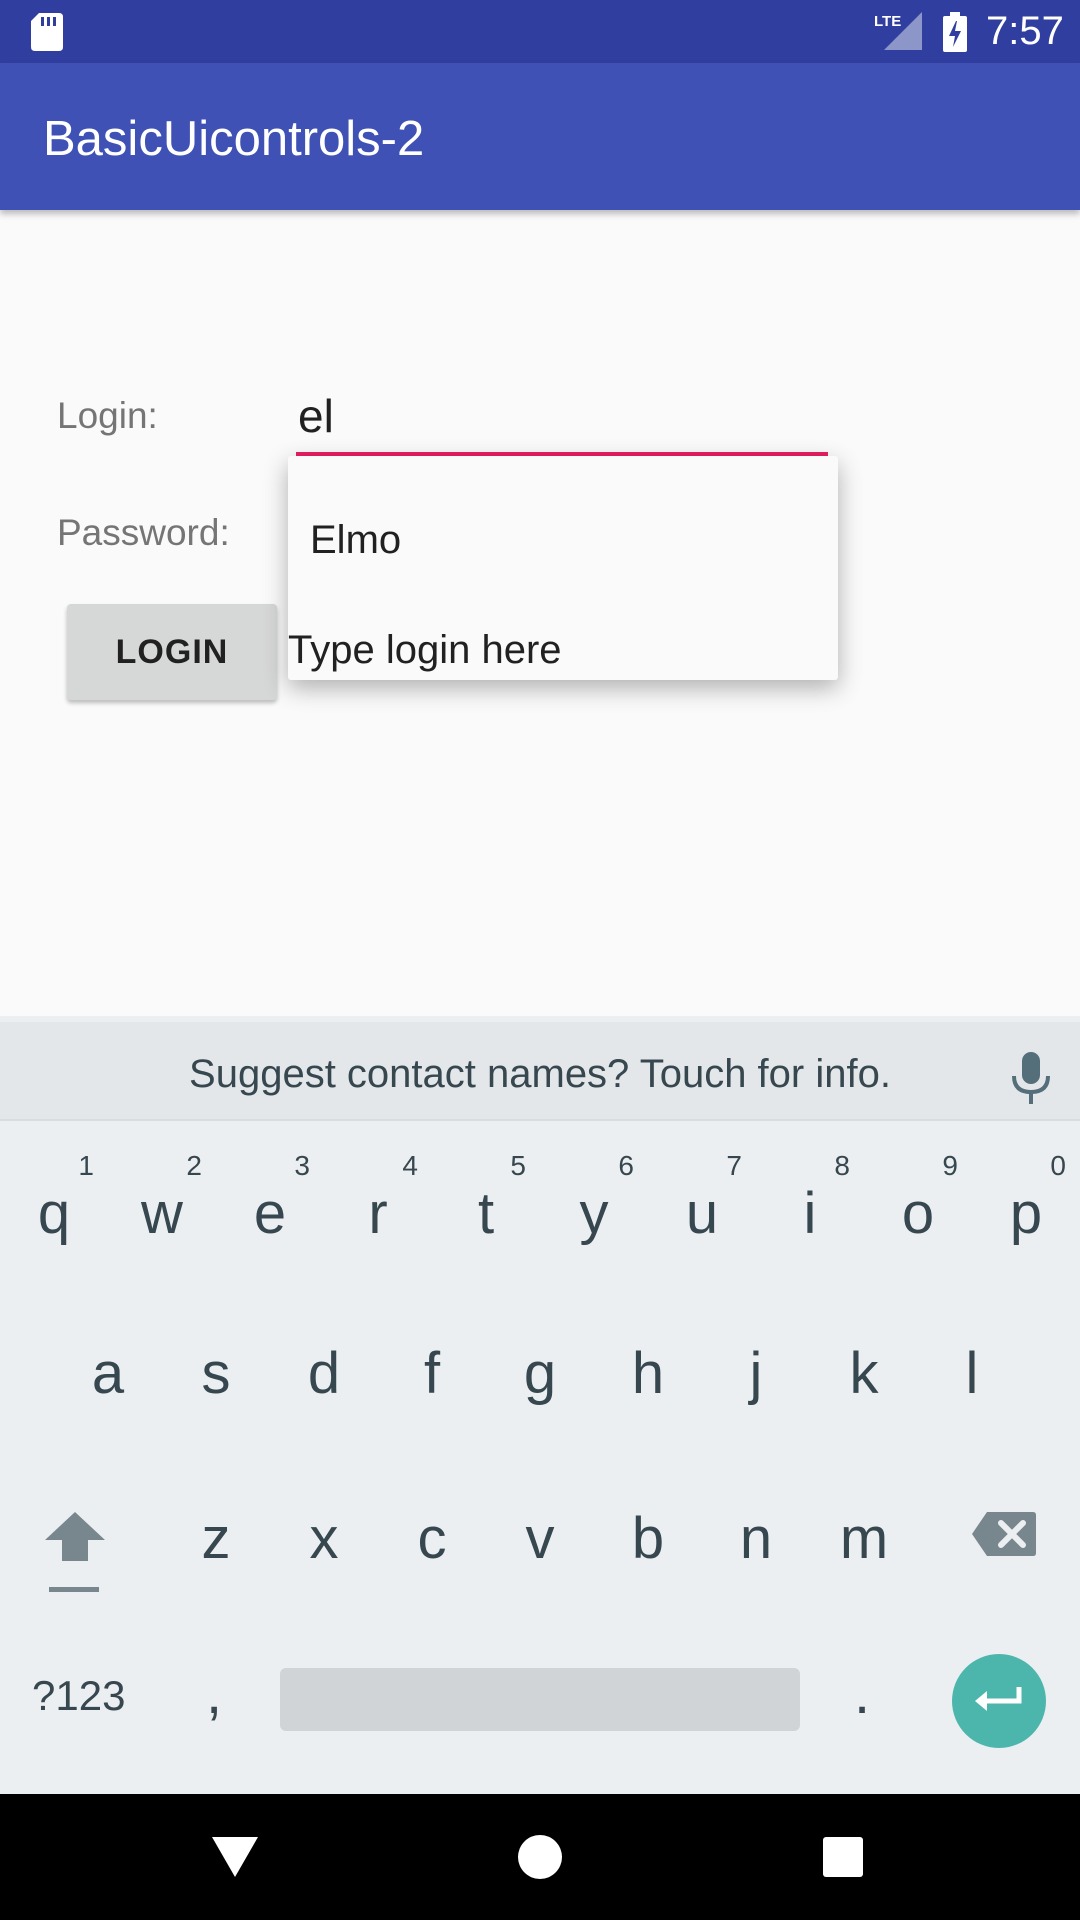  Describe the element at coordinates (234, 139) in the screenshot. I see `app-title: BasicUicontrols-2` at that location.